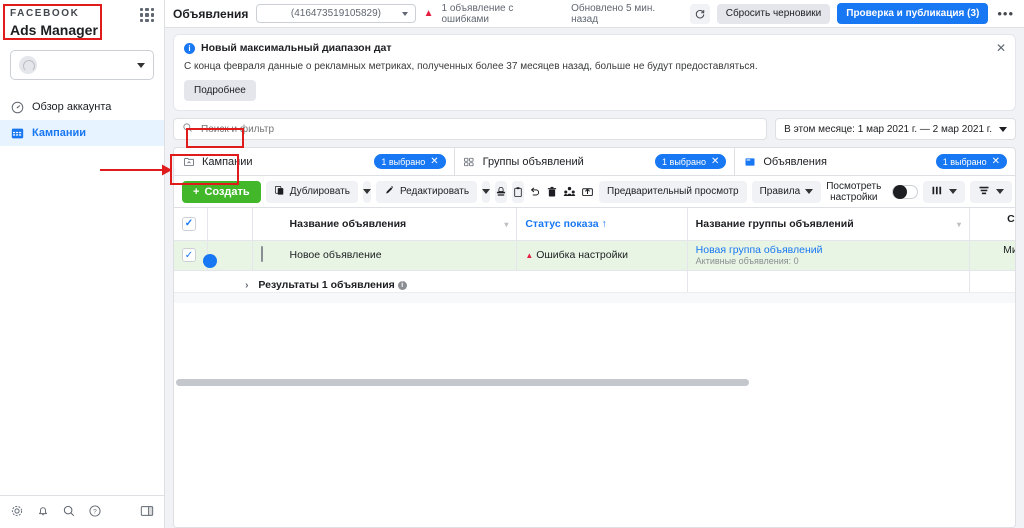 The height and width of the screenshot is (528, 1024). I want to click on create-button: + Создать, so click(221, 191).